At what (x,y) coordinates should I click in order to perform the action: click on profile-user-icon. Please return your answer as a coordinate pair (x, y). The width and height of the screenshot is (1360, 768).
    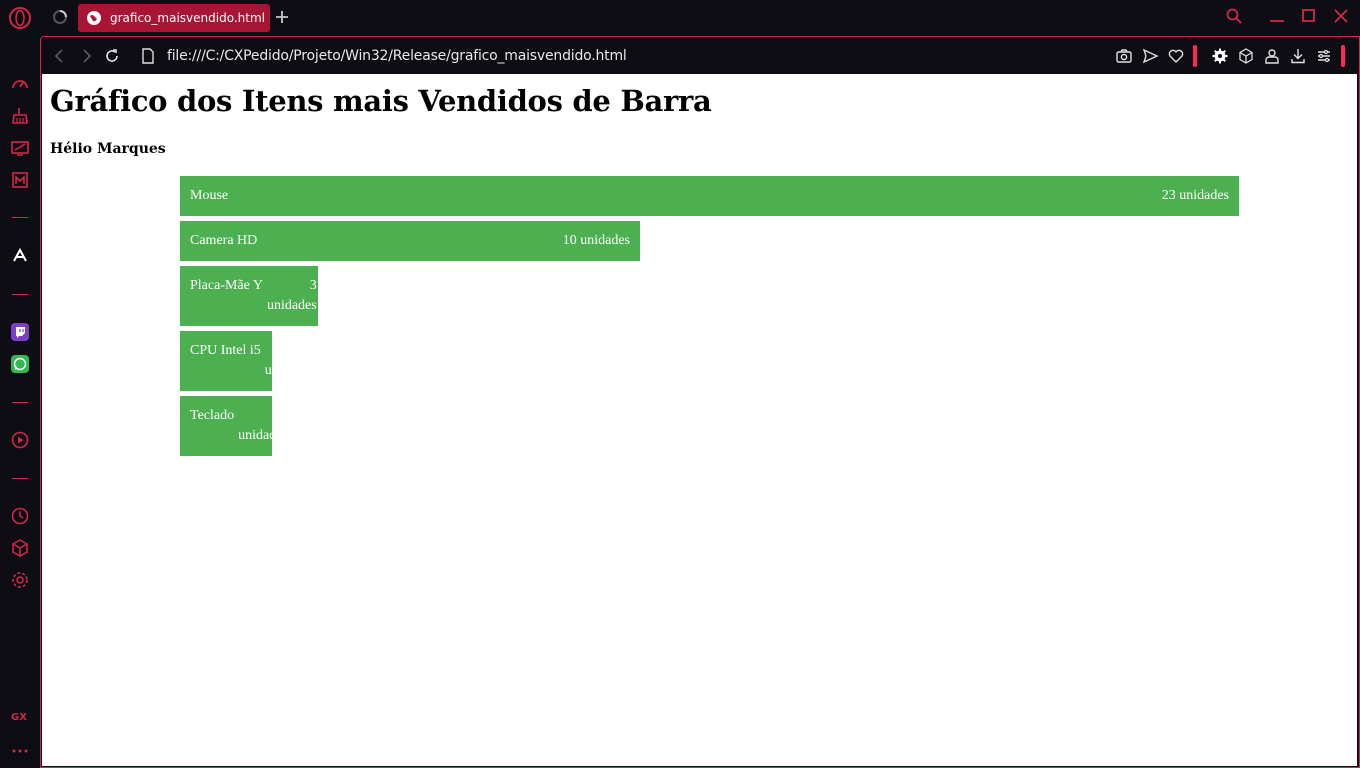
    Looking at the image, I should click on (1272, 56).